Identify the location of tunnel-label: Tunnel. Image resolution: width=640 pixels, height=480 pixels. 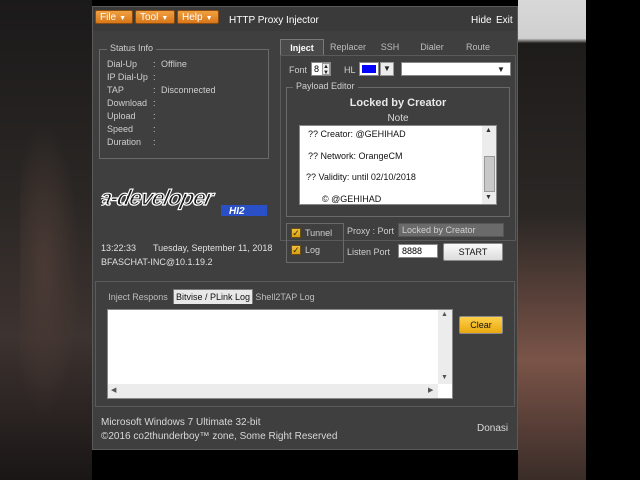
(319, 233).